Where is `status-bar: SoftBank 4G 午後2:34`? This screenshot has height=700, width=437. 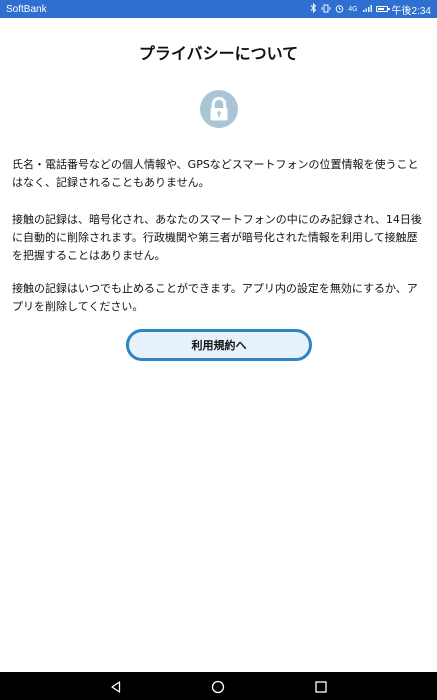 status-bar: SoftBank 4G 午後2:34 is located at coordinates (218, 9).